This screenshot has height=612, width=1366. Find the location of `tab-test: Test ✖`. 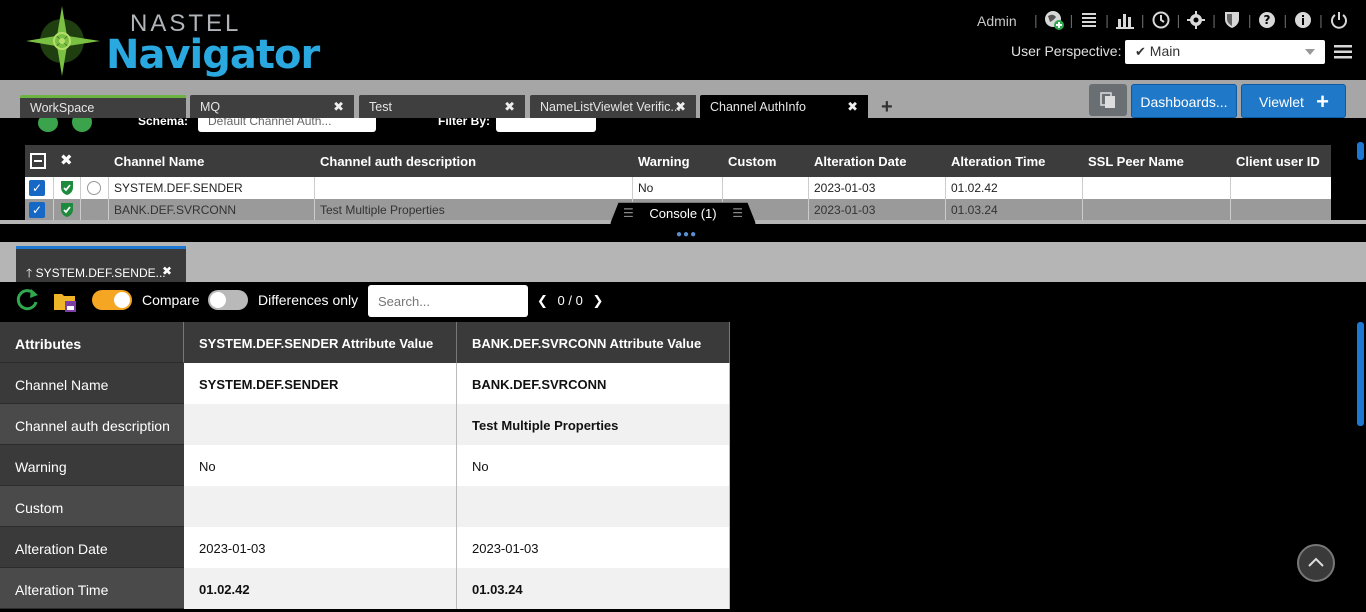

tab-test: Test ✖ is located at coordinates (442, 107).